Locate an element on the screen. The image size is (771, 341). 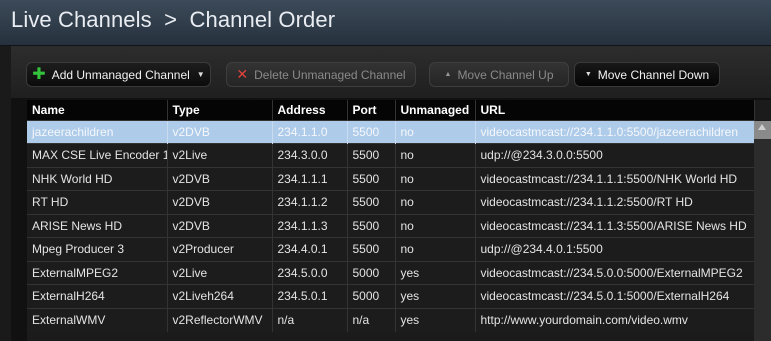
column-header-url: URL is located at coordinates (615, 110).